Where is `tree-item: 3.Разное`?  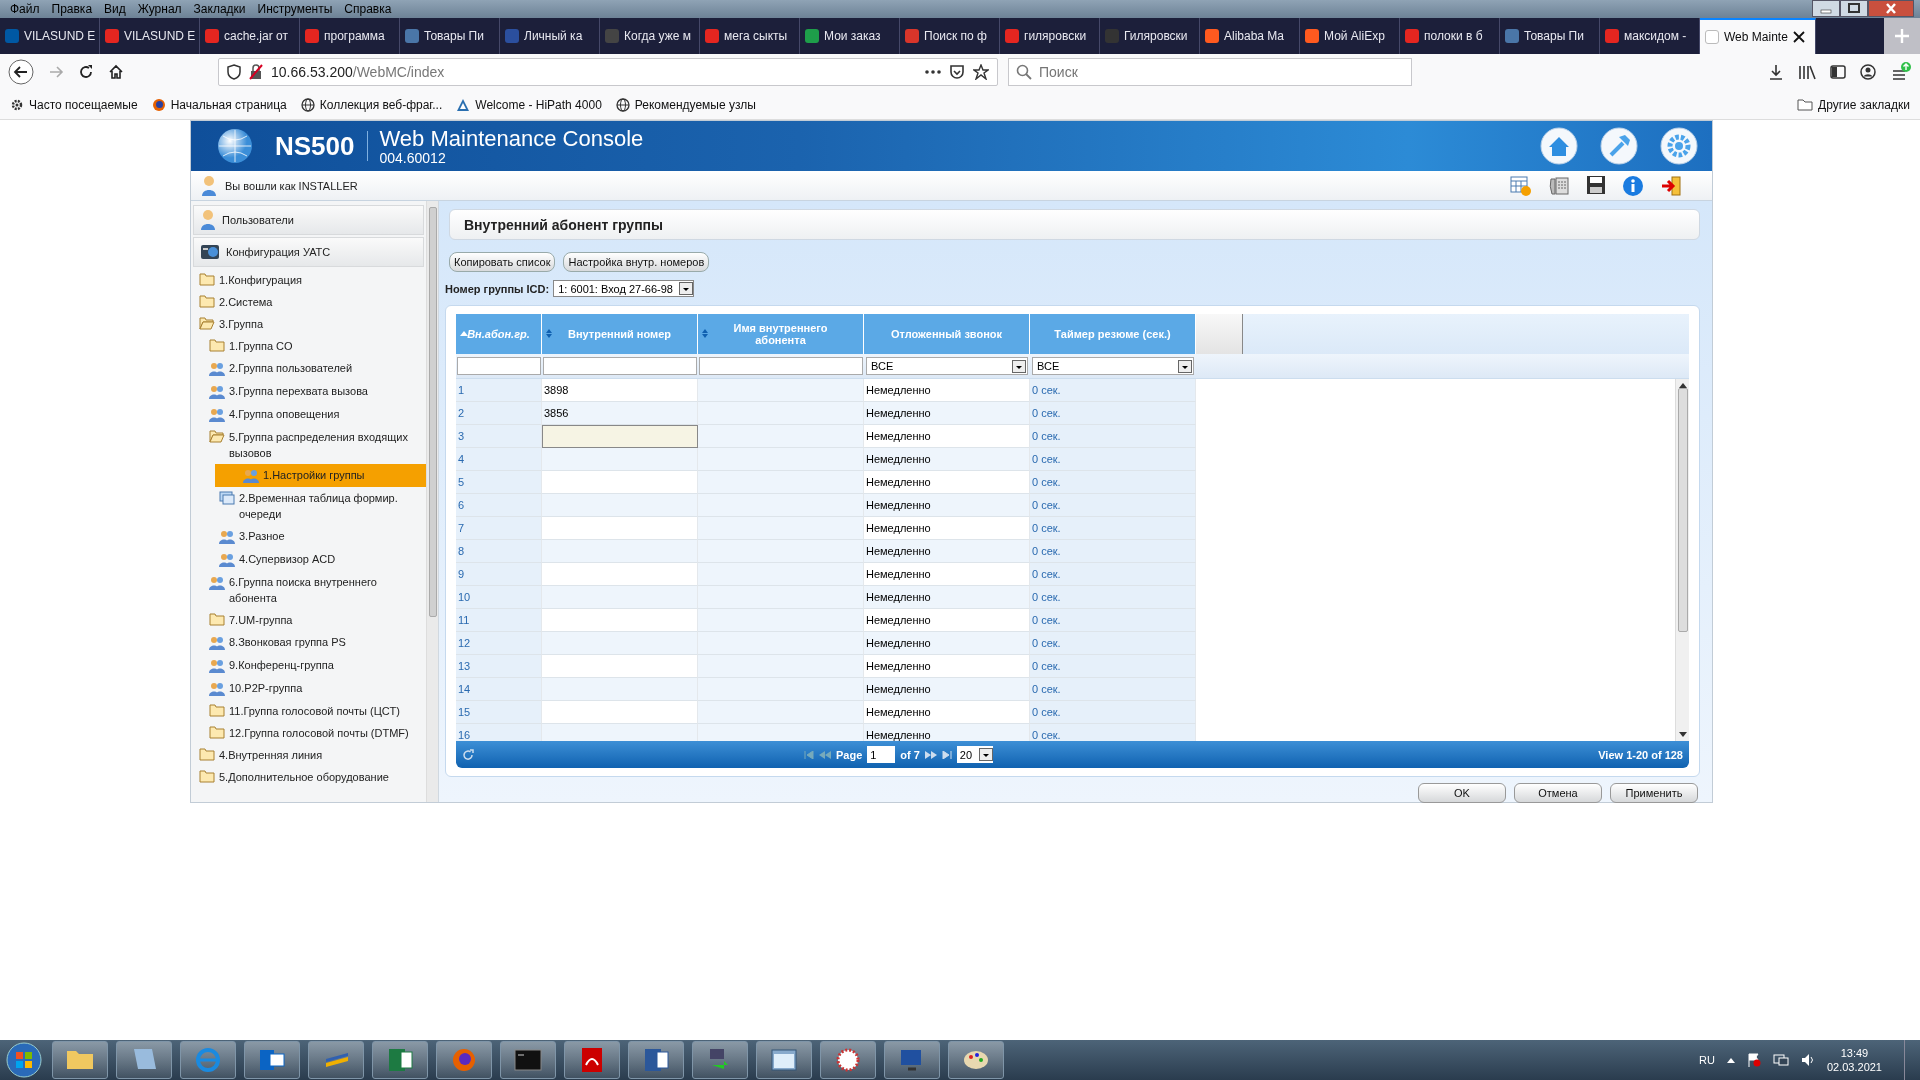
tree-item: 3.Разное is located at coordinates (308, 536).